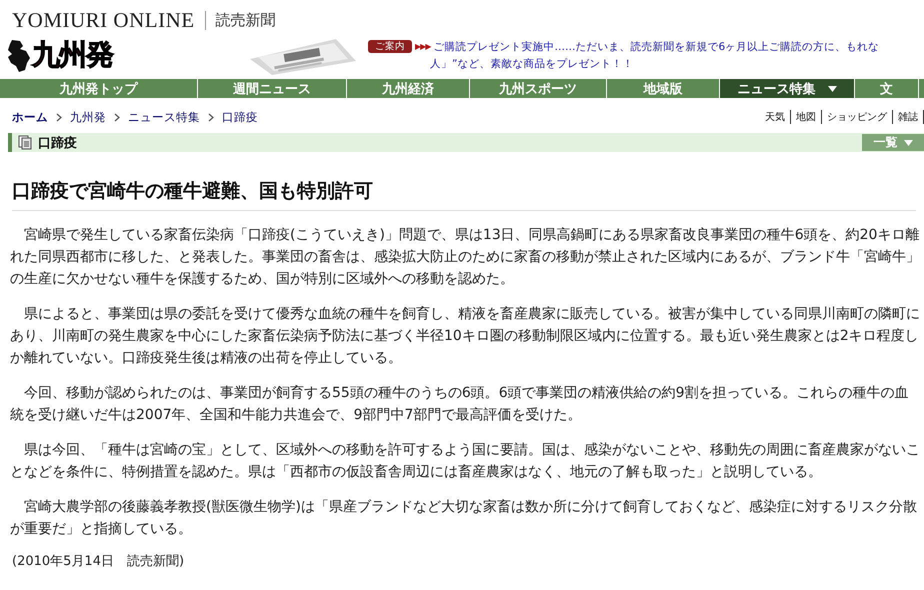 The height and width of the screenshot is (590, 924). Describe the element at coordinates (465, 336) in the screenshot. I see `article-paragraph: 県によると、事業団は県の委託を受けて優秀な血統の種牛を飼育し、精液を畜産農家に販売している。被害が集中している同県川南町の隣町にあり、川南町の発生農家を中心にした家畜伝染病予防法に基づく半径10キロ圏の移動制限区域内に位置する。最も近い発生農家とは2キロ程度しか離れていない。口蹄疫発生後は精液の出荷を停止している。` at that location.